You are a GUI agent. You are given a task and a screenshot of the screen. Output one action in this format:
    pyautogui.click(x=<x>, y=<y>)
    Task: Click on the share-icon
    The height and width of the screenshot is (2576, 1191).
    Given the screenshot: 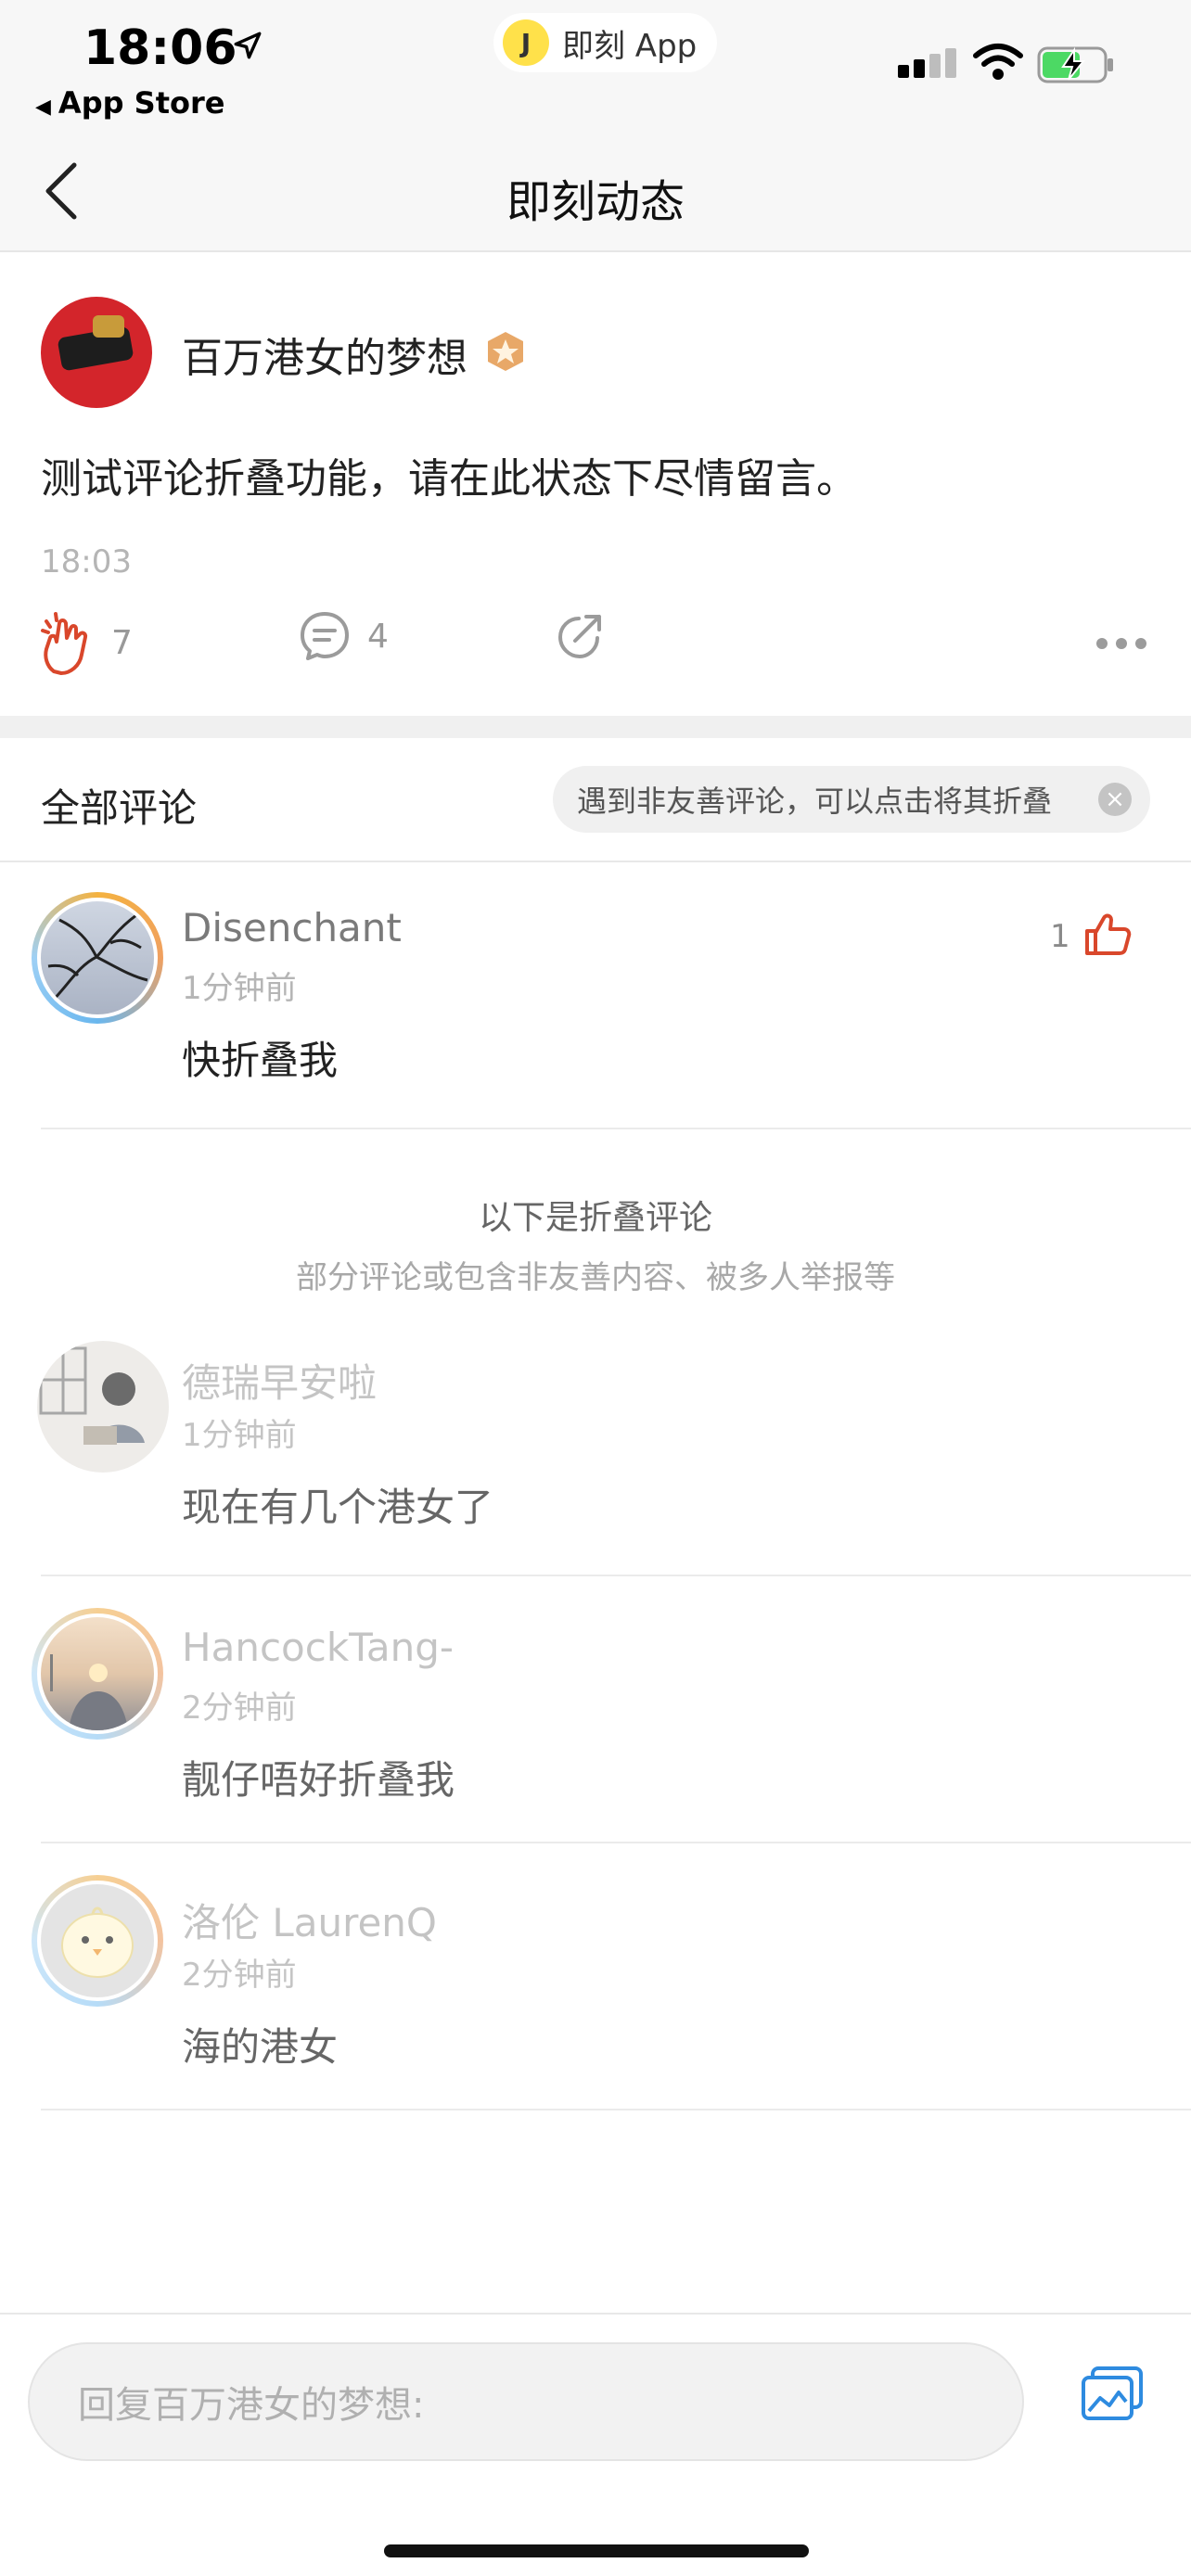 What is the action you would take?
    pyautogui.click(x=579, y=637)
    